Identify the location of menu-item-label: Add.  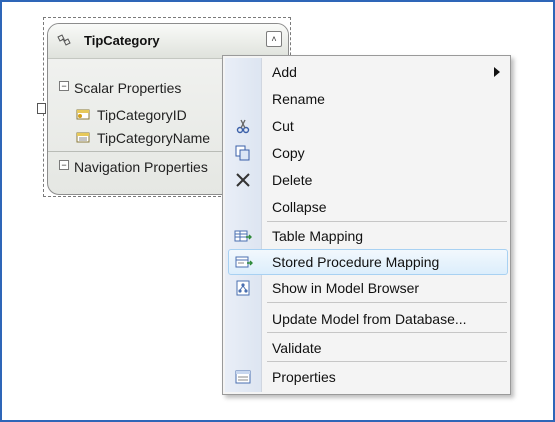
(284, 72).